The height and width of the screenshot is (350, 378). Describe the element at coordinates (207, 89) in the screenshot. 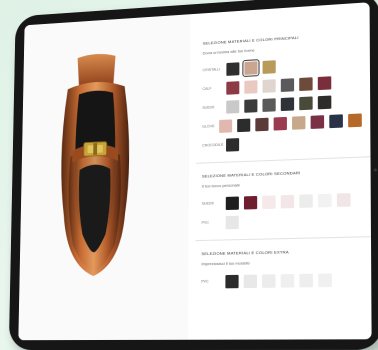

I see `material-label: Calf` at that location.